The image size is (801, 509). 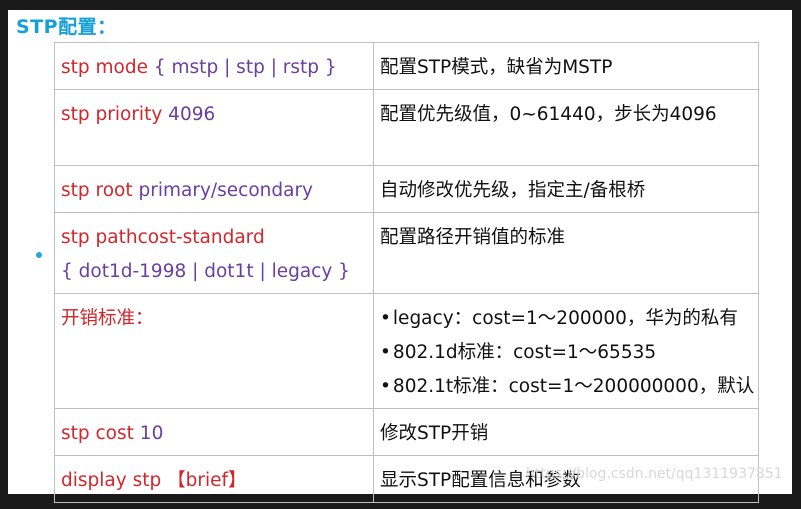 What do you see at coordinates (192, 114) in the screenshot?
I see `argument-text: 4096` at bounding box center [192, 114].